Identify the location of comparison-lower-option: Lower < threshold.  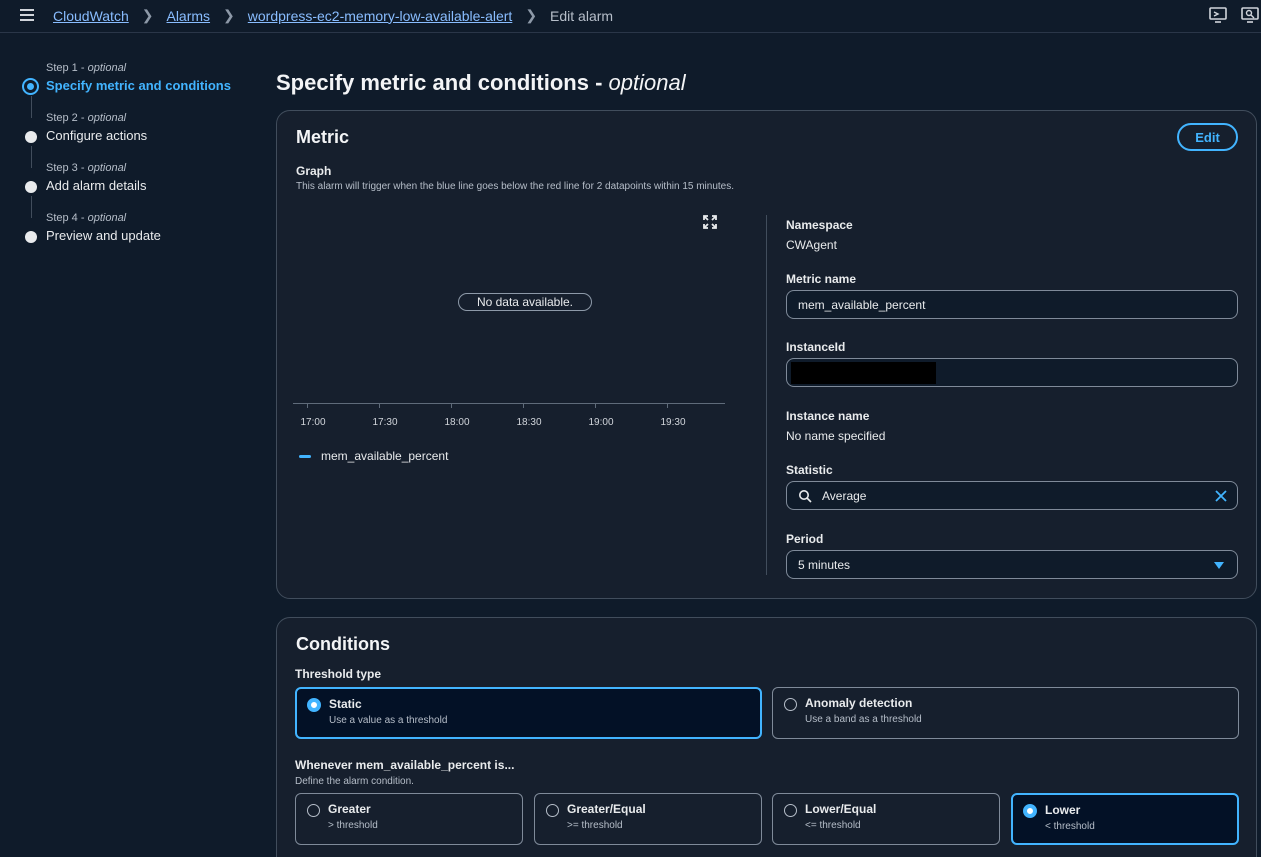
(1125, 819).